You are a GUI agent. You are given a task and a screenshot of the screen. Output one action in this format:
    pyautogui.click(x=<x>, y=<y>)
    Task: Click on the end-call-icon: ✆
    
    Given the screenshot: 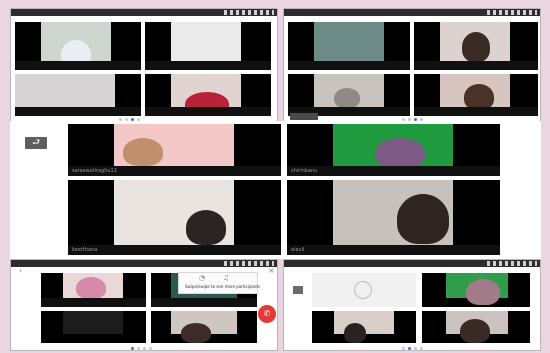 What is the action you would take?
    pyautogui.click(x=267, y=313)
    